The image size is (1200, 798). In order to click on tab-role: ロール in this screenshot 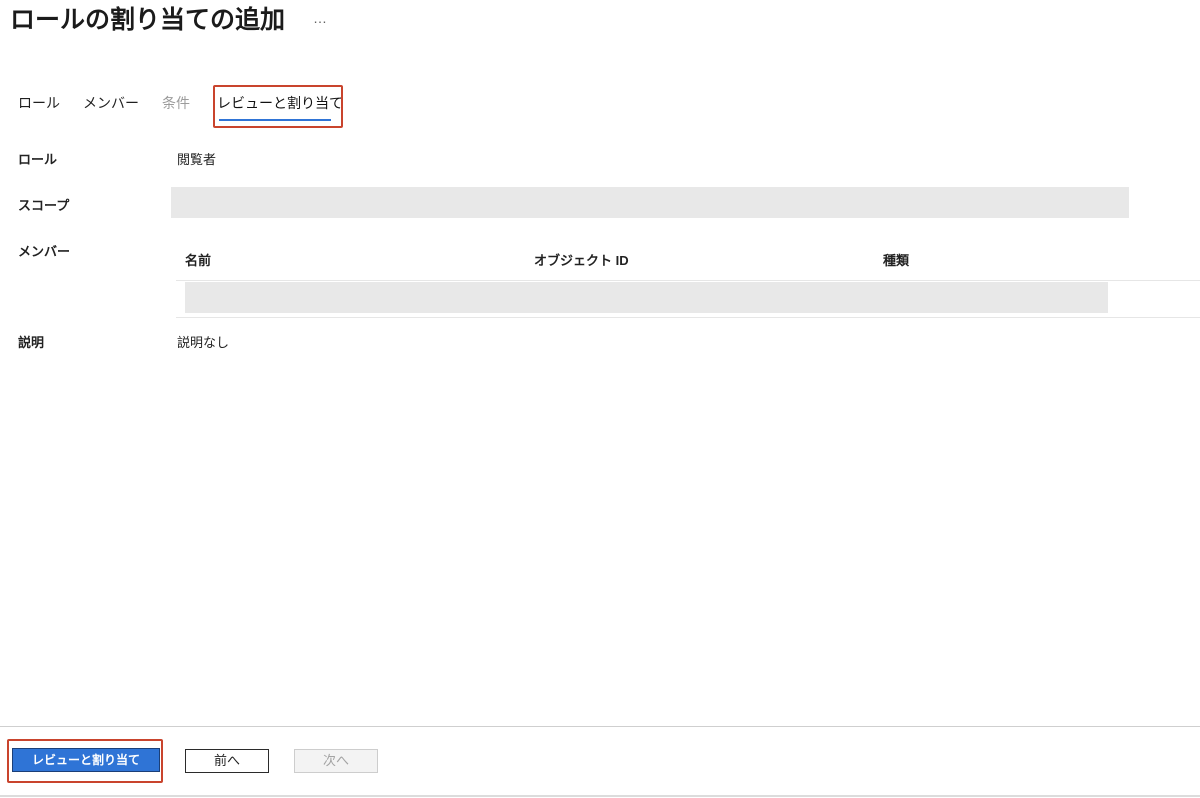, I will do `click(39, 103)`.